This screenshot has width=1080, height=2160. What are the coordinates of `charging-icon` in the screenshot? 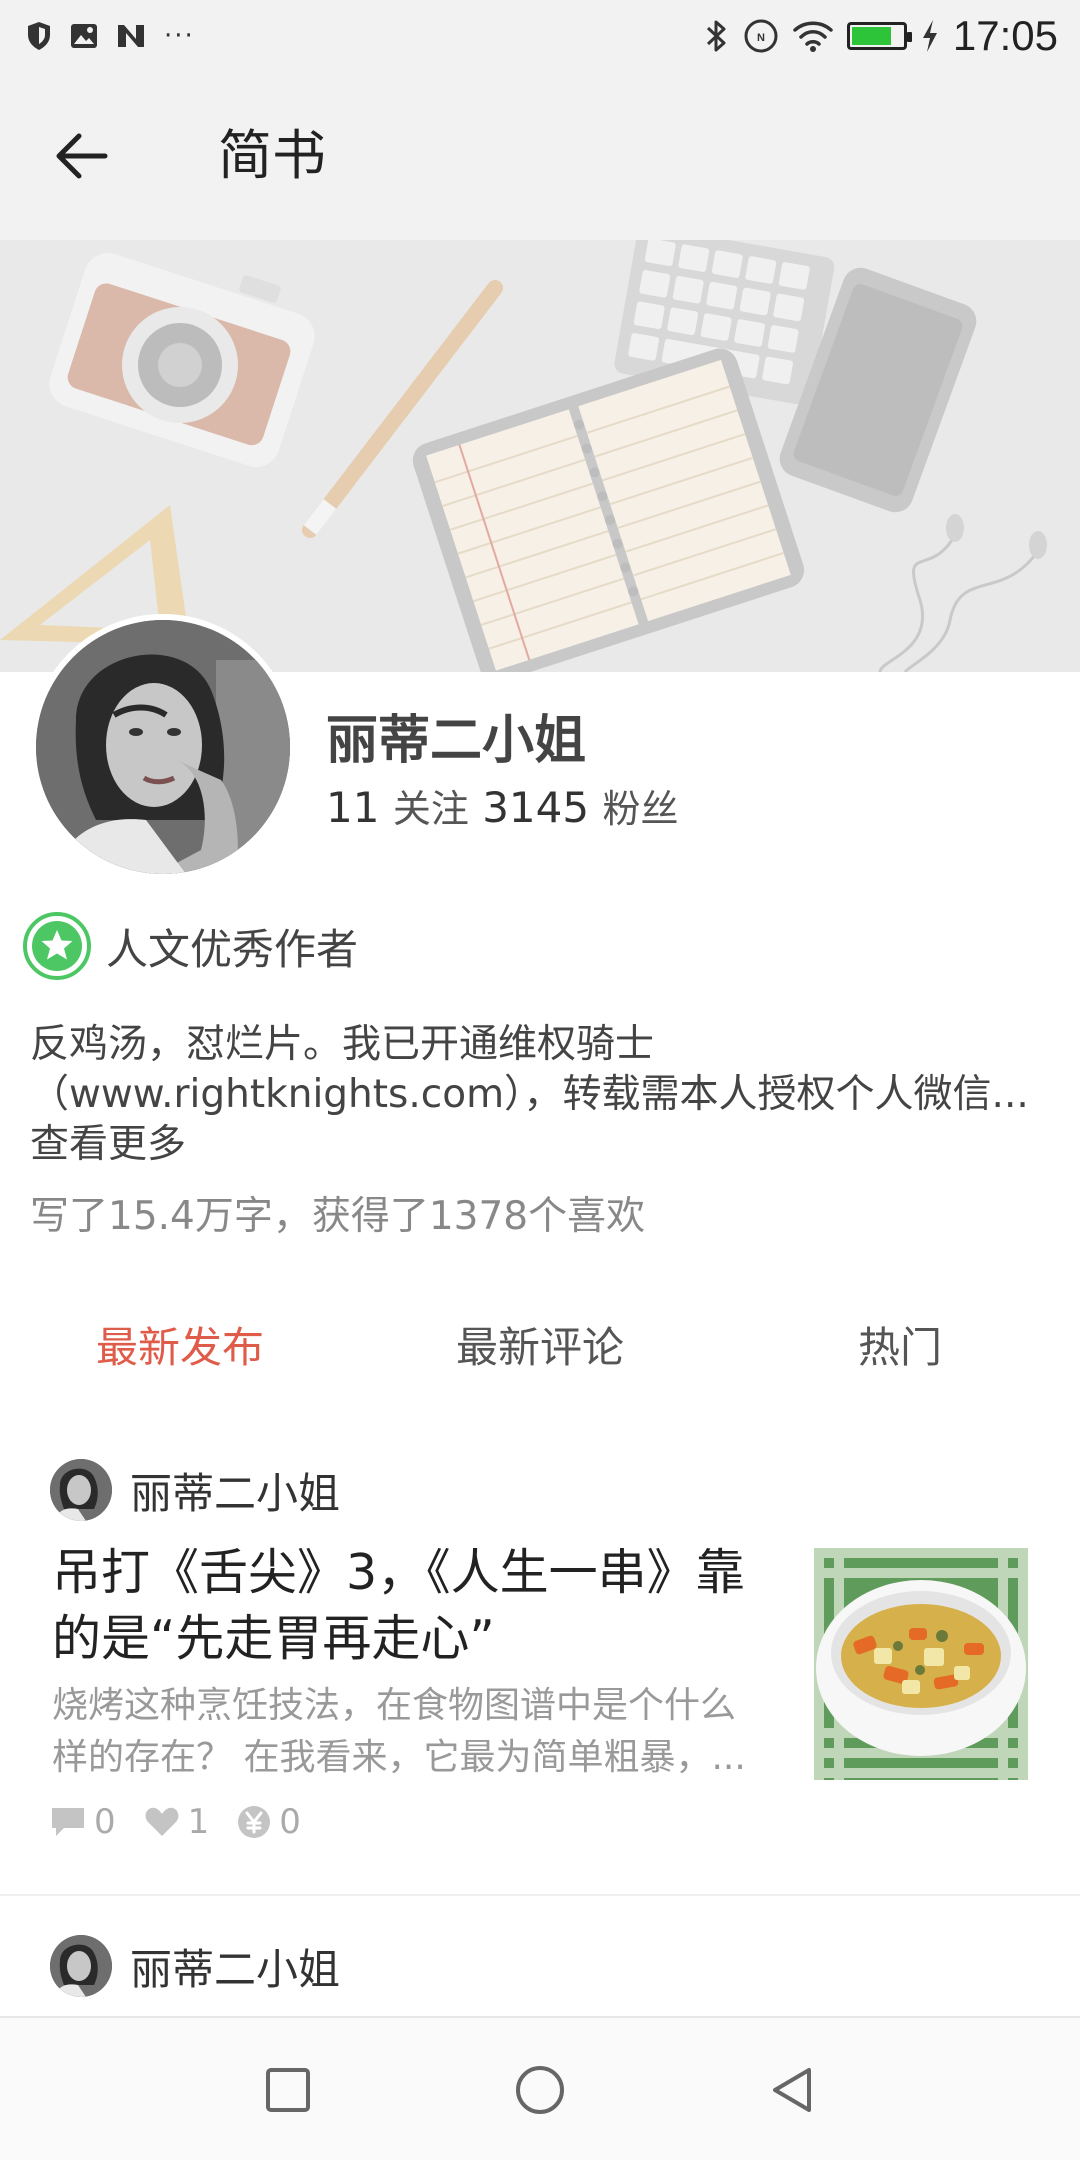 It's located at (929, 36).